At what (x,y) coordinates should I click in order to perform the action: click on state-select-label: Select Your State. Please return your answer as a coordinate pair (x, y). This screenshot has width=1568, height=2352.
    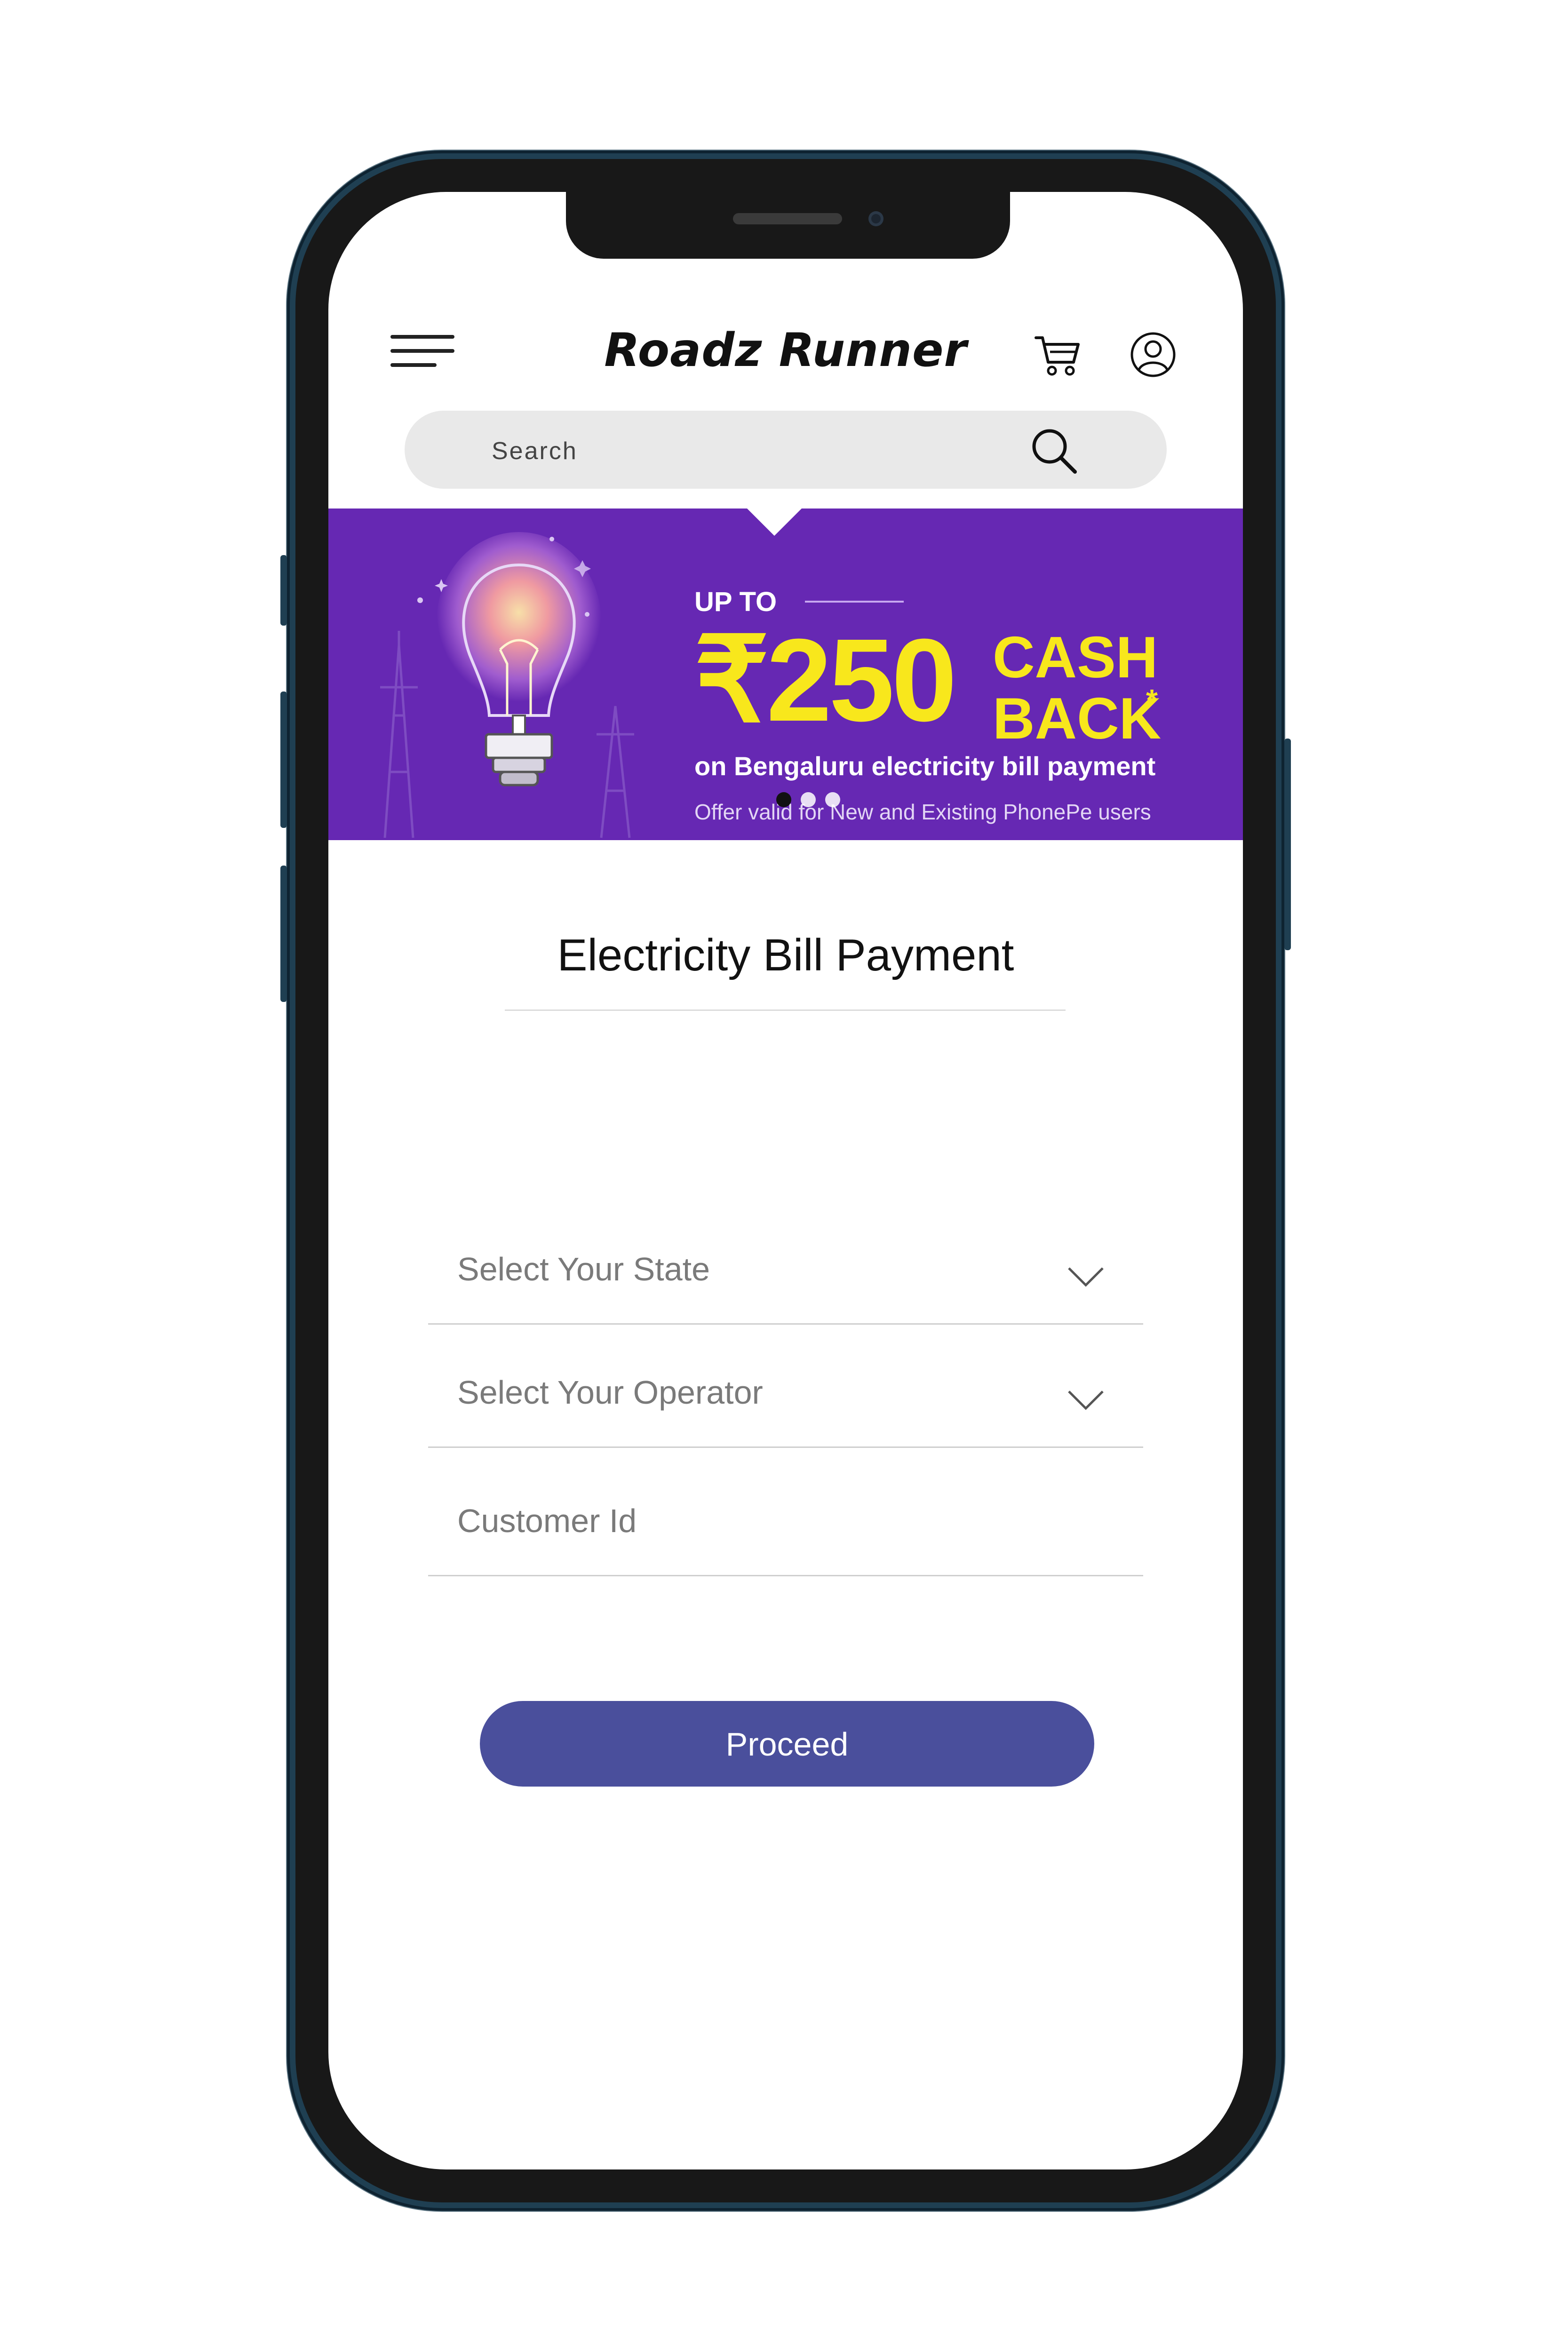
    Looking at the image, I should click on (583, 1269).